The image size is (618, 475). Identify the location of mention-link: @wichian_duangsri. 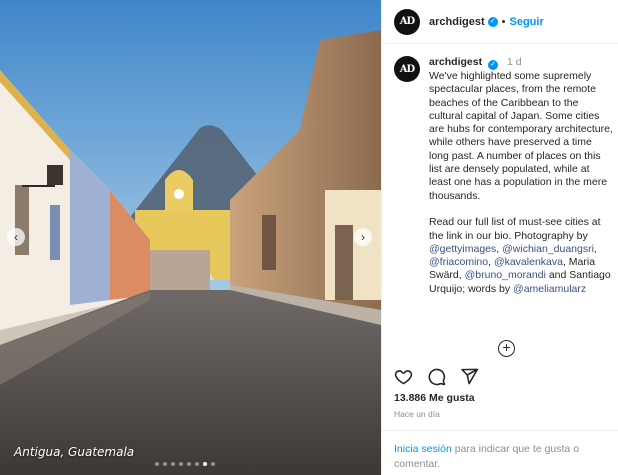
(548, 249).